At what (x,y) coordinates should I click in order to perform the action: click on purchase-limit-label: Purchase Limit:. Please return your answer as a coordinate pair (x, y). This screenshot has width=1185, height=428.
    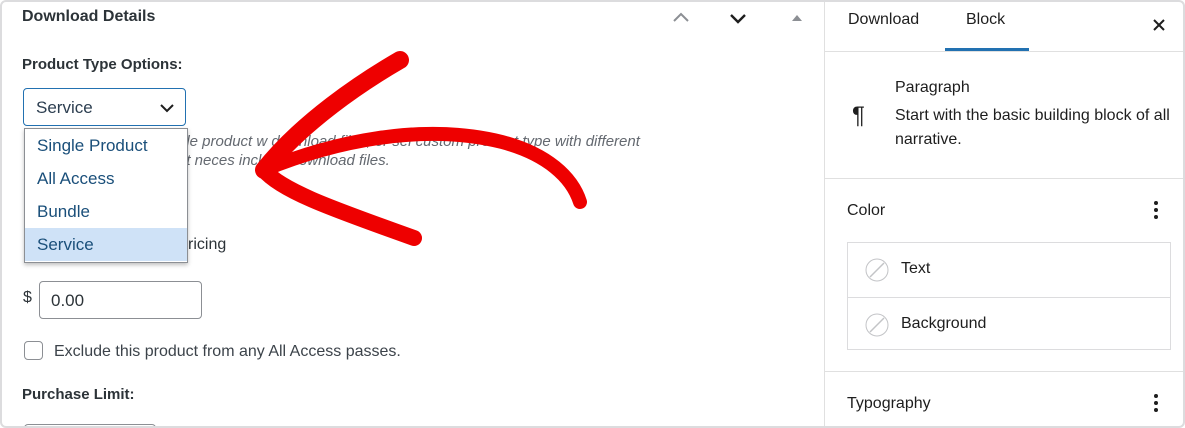
    Looking at the image, I should click on (78, 394).